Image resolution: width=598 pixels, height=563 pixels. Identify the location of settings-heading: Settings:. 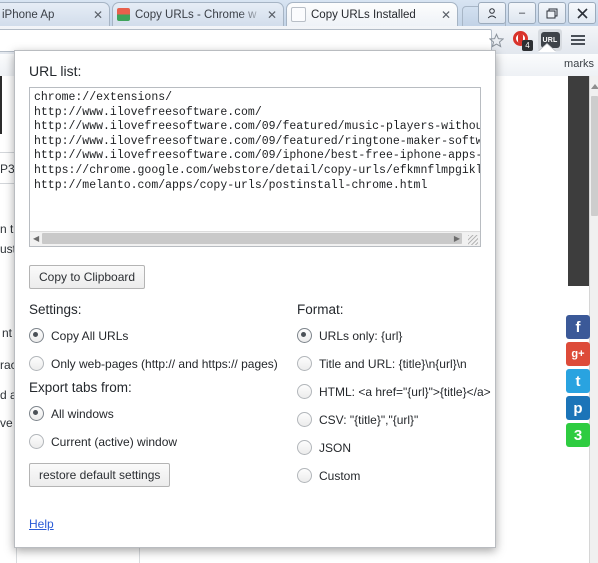
(55, 309).